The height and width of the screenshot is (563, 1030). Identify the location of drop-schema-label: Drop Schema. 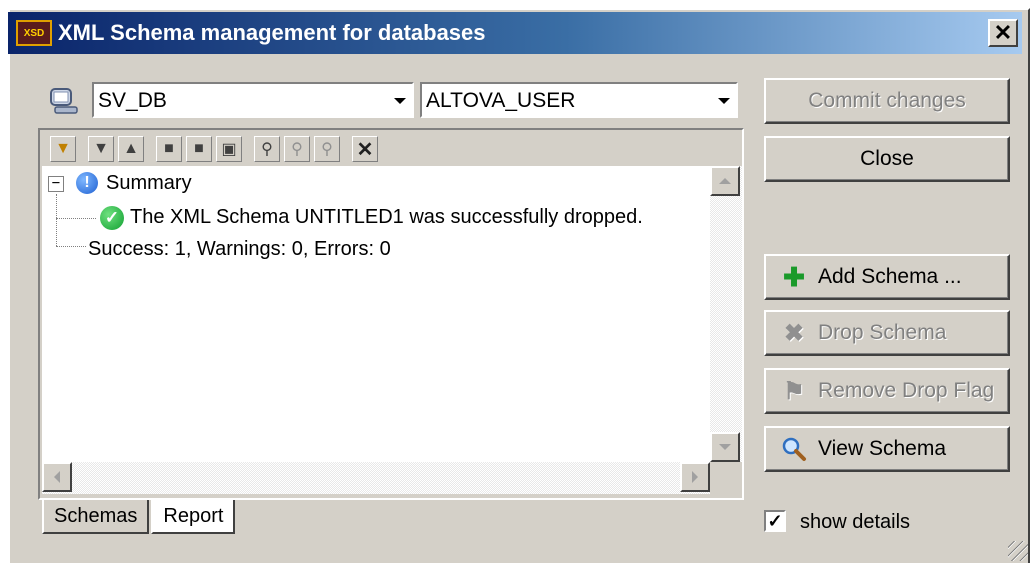
(882, 332).